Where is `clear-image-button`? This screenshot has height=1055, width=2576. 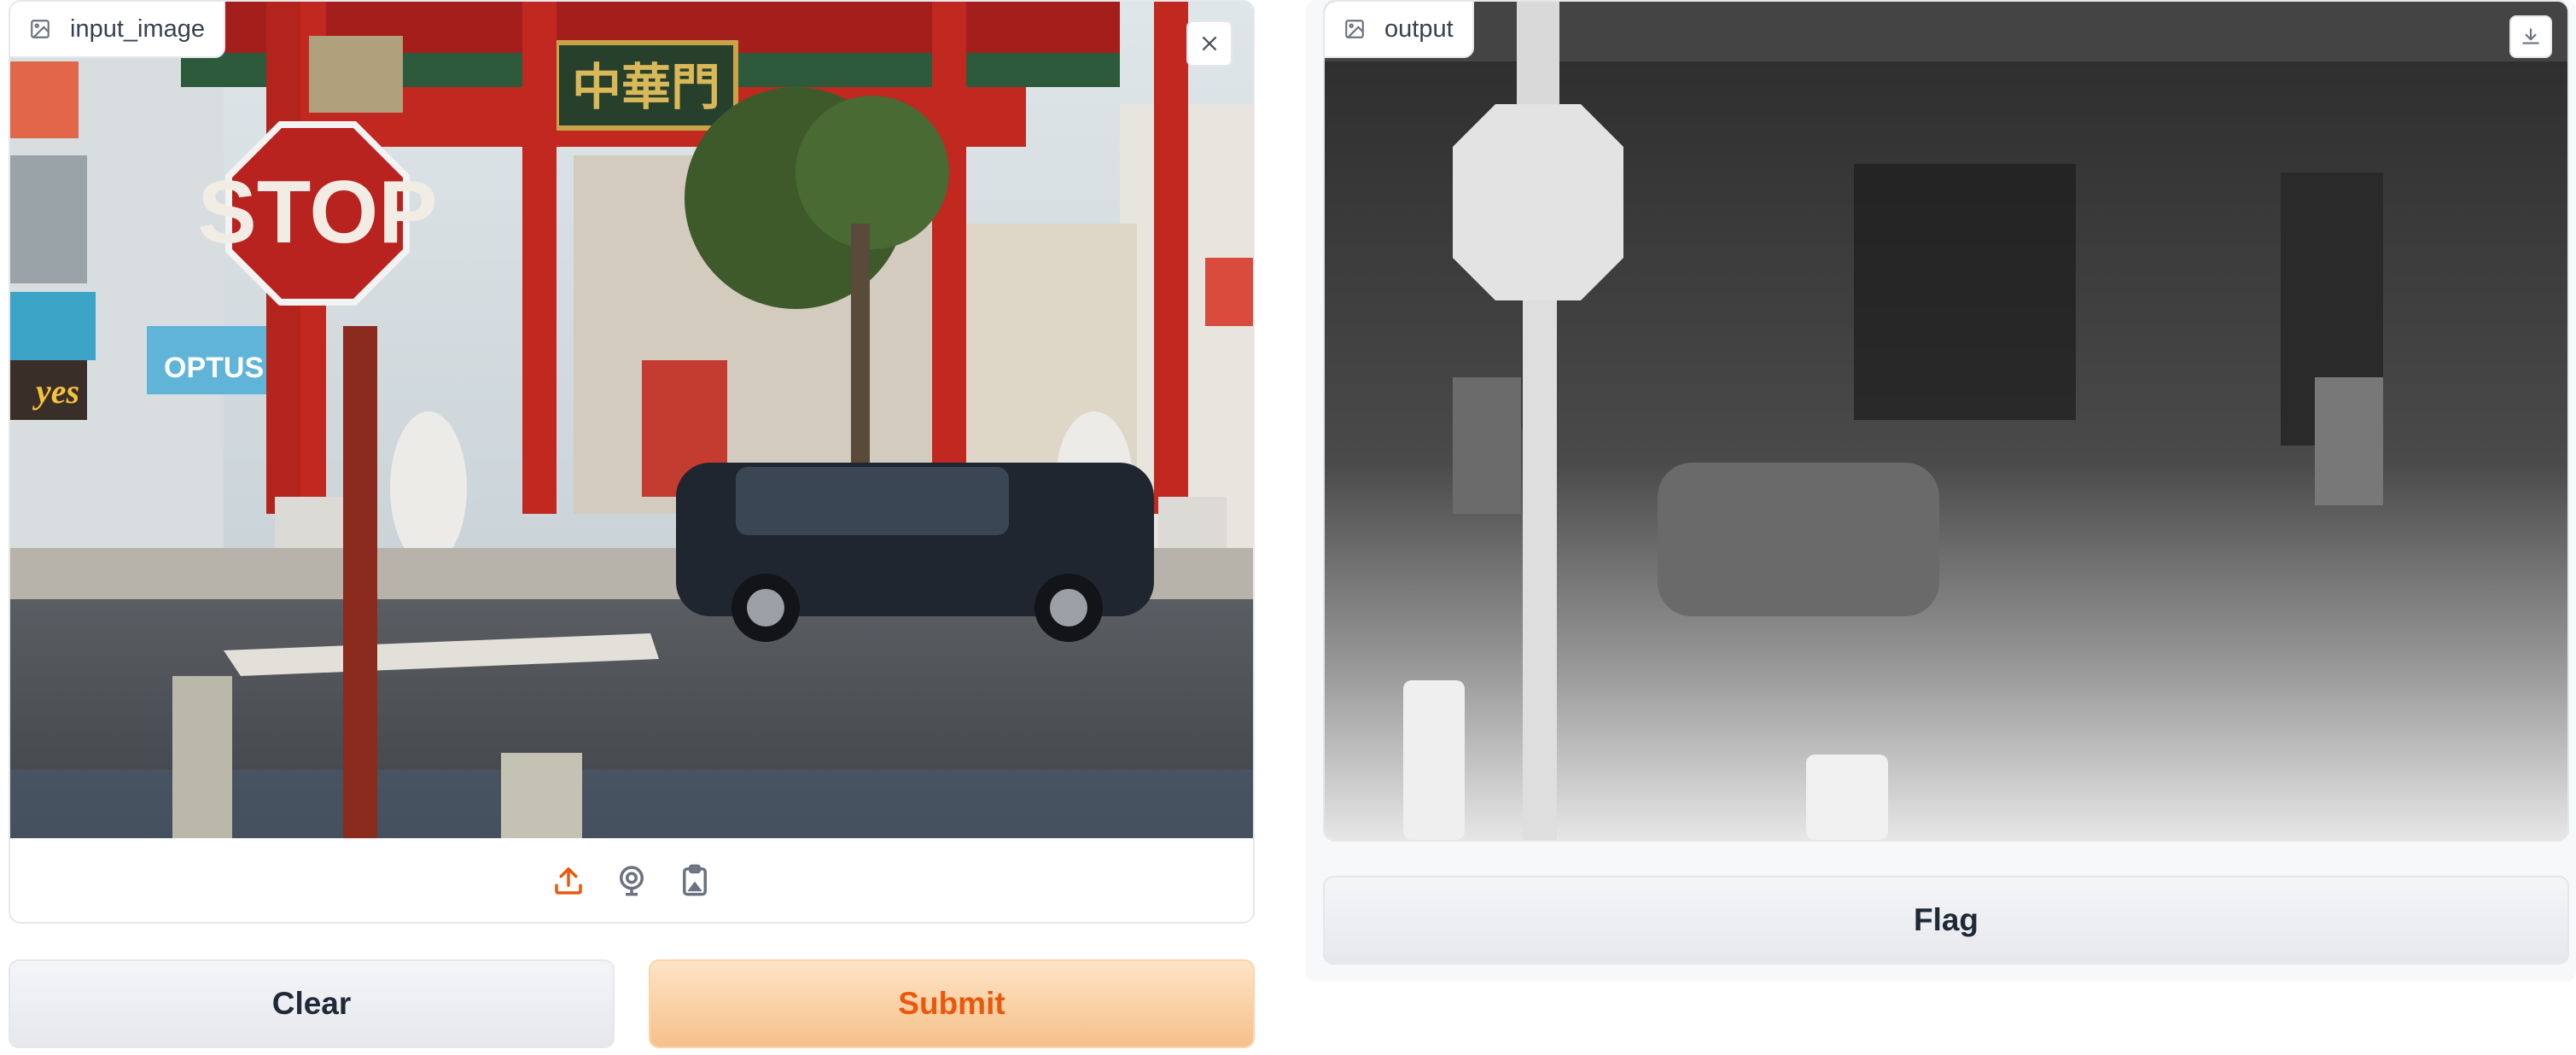 clear-image-button is located at coordinates (1209, 44).